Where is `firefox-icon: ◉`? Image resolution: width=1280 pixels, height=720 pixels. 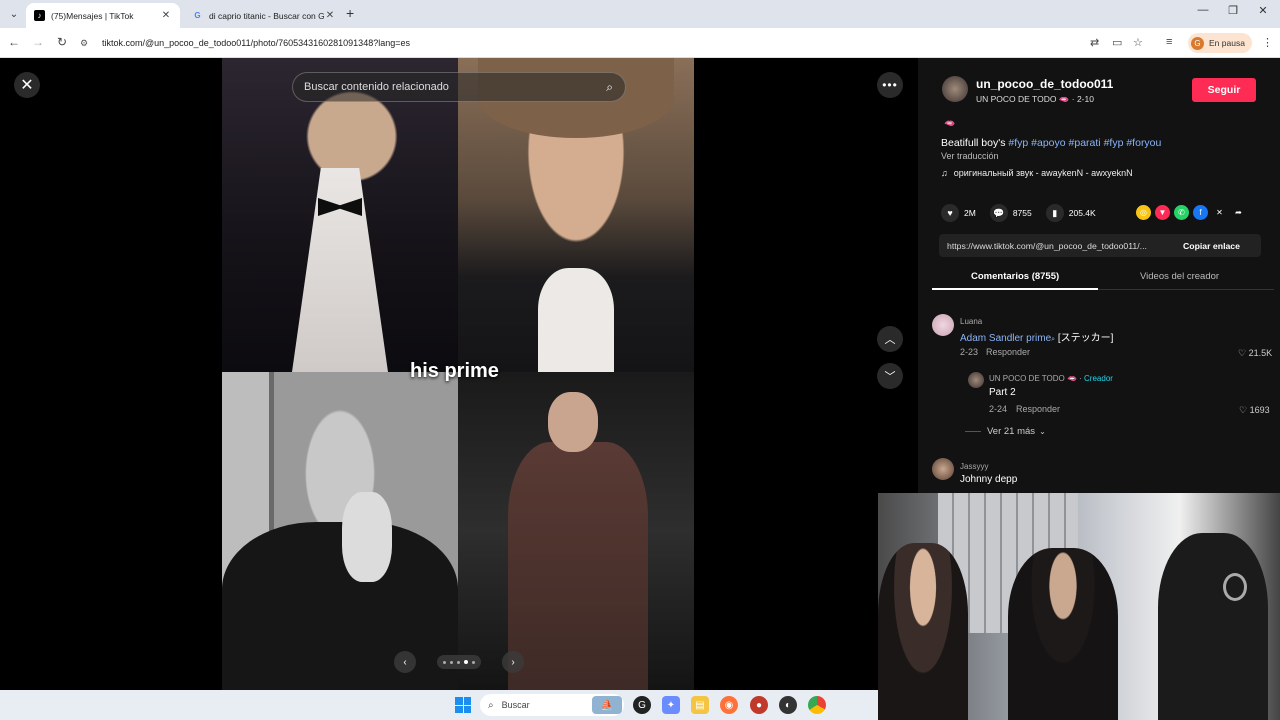
firefox-icon: ◉ is located at coordinates (729, 705).